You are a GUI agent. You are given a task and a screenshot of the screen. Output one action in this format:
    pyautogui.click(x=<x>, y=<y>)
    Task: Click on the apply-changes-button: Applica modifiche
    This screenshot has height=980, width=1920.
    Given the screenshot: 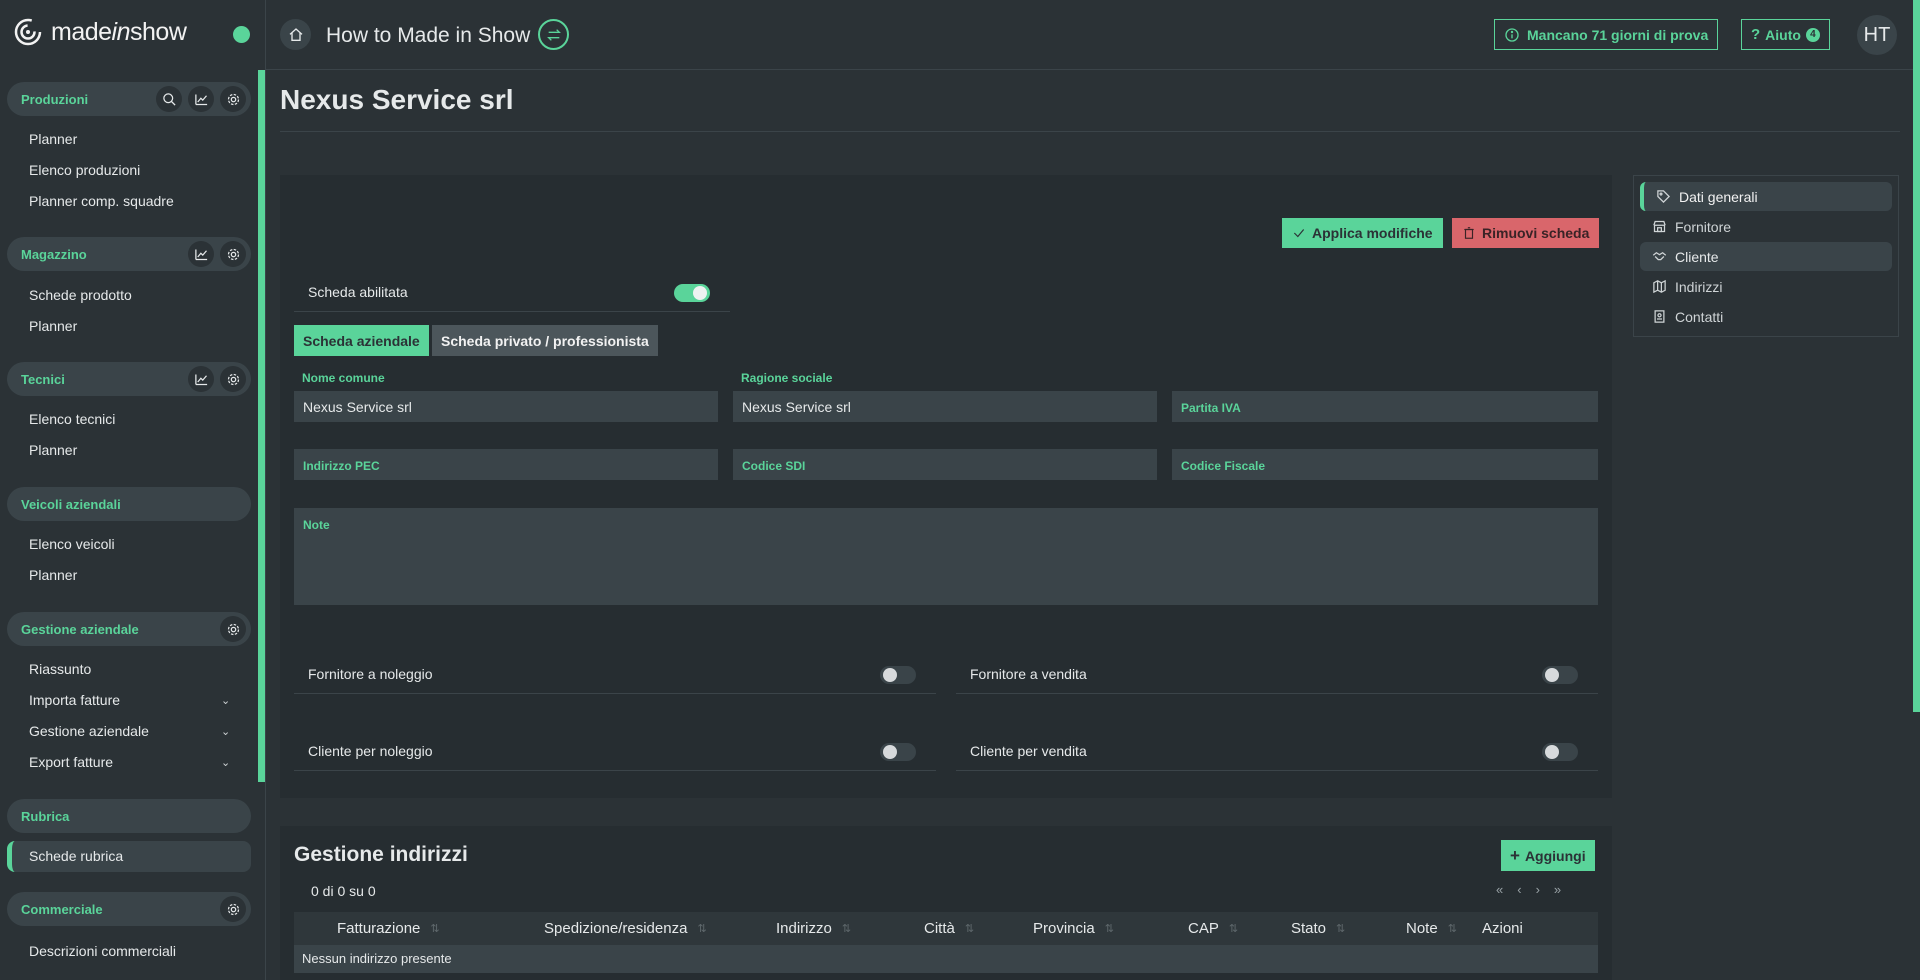 What is the action you would take?
    pyautogui.click(x=1362, y=233)
    